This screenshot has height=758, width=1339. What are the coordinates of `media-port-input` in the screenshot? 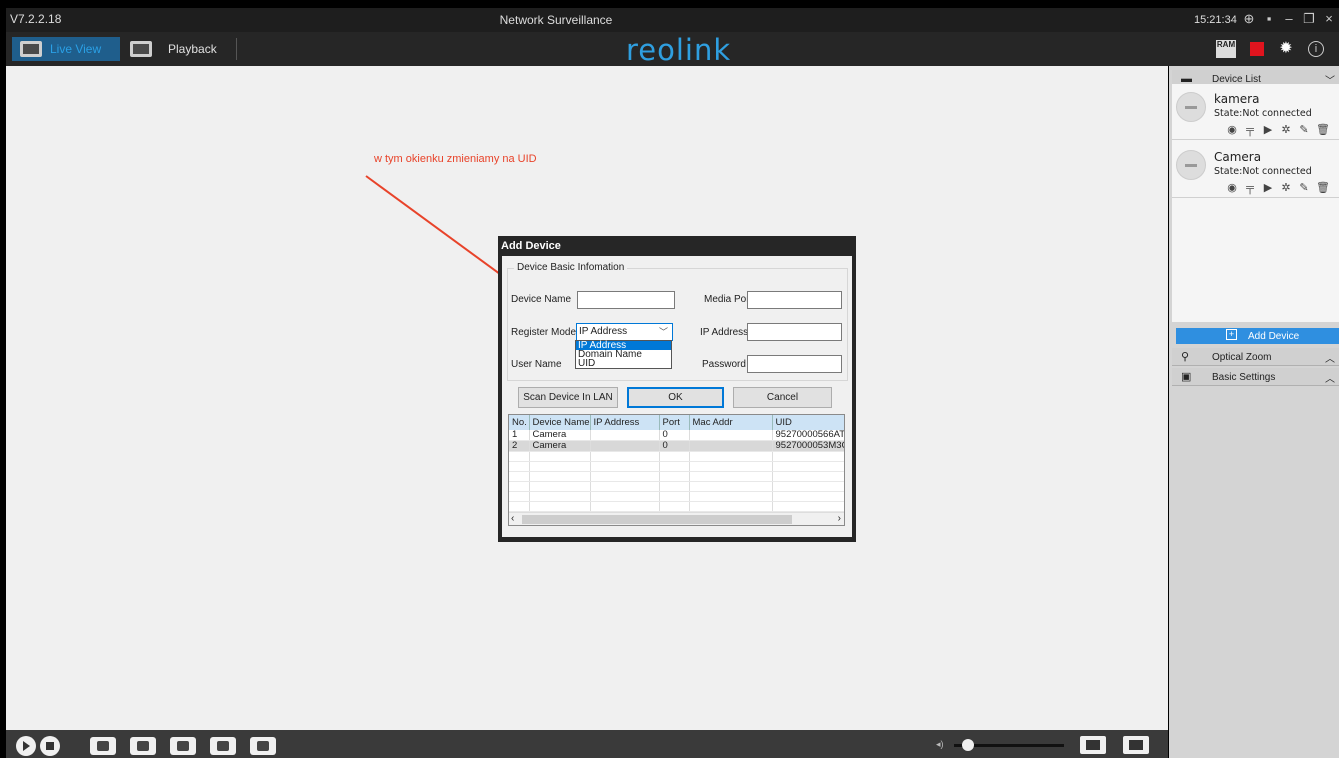 It's located at (794, 300).